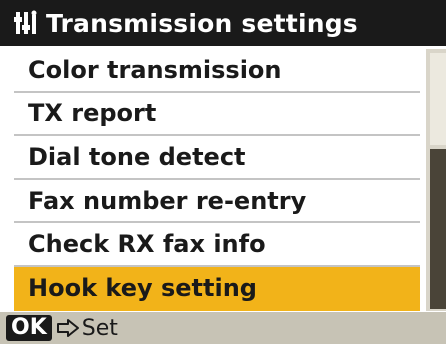  I want to click on menu-item-color-transmission: Color transmission, so click(217, 71).